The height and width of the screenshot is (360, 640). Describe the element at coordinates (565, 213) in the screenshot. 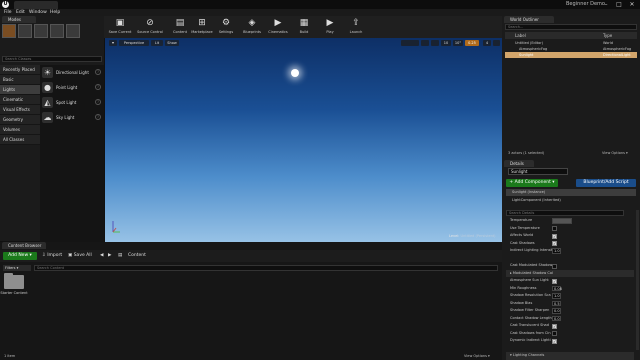

I see `details-search-input: Search Details` at that location.